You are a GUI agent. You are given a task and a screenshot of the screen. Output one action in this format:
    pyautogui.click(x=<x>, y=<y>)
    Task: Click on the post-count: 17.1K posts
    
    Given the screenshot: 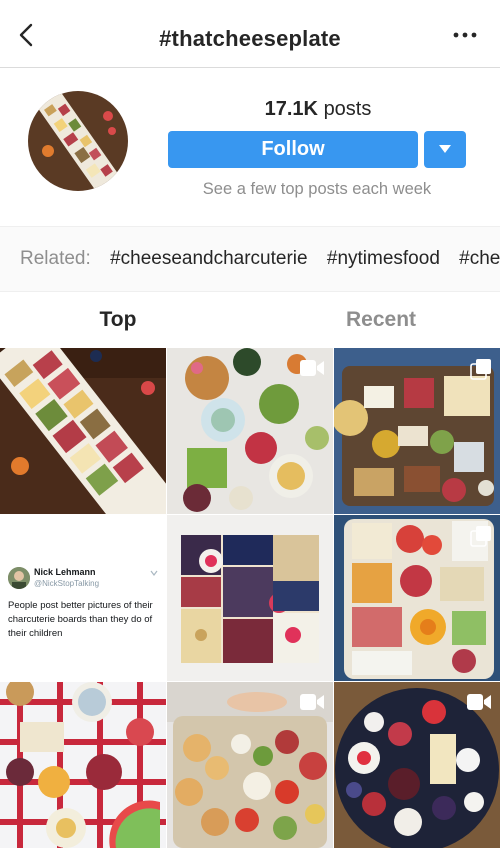 What is the action you would take?
    pyautogui.click(x=318, y=109)
    